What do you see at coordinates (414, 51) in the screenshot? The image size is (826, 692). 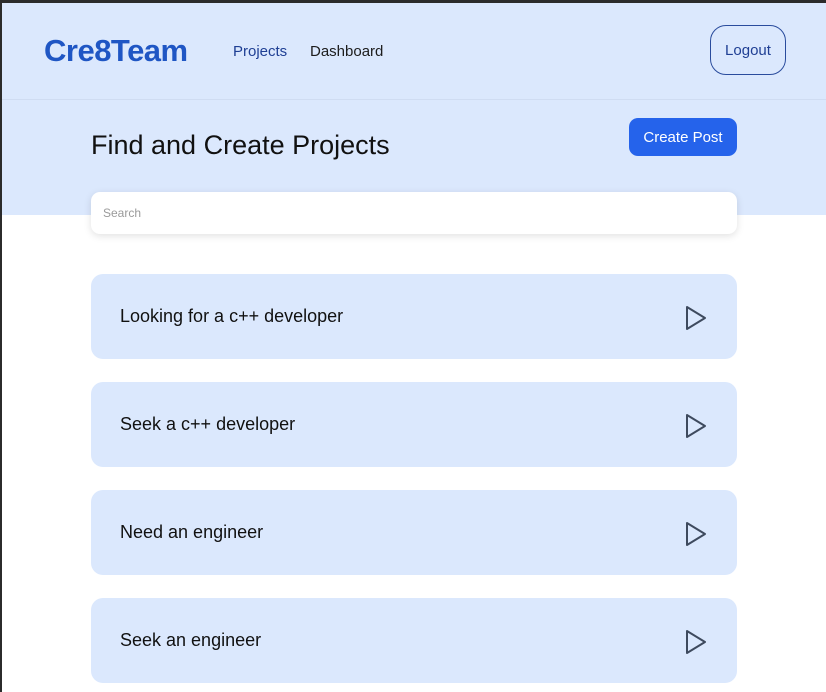 I see `top-navbar: Cre8Team Projects Dashboard Logout` at bounding box center [414, 51].